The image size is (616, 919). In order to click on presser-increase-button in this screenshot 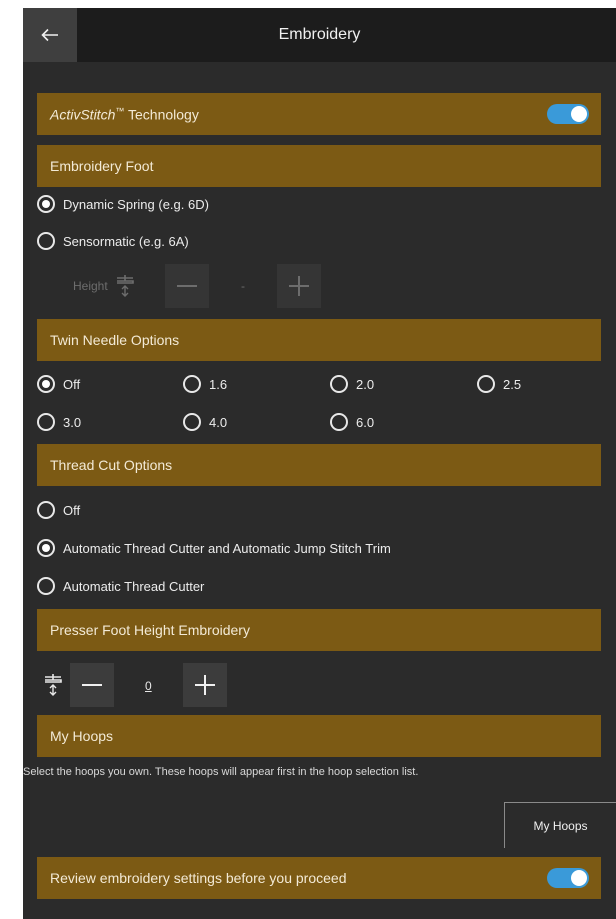, I will do `click(205, 685)`.